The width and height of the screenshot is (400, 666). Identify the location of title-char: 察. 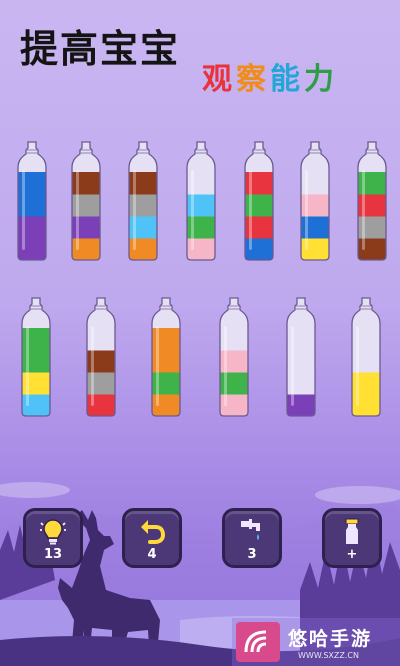
(253, 79).